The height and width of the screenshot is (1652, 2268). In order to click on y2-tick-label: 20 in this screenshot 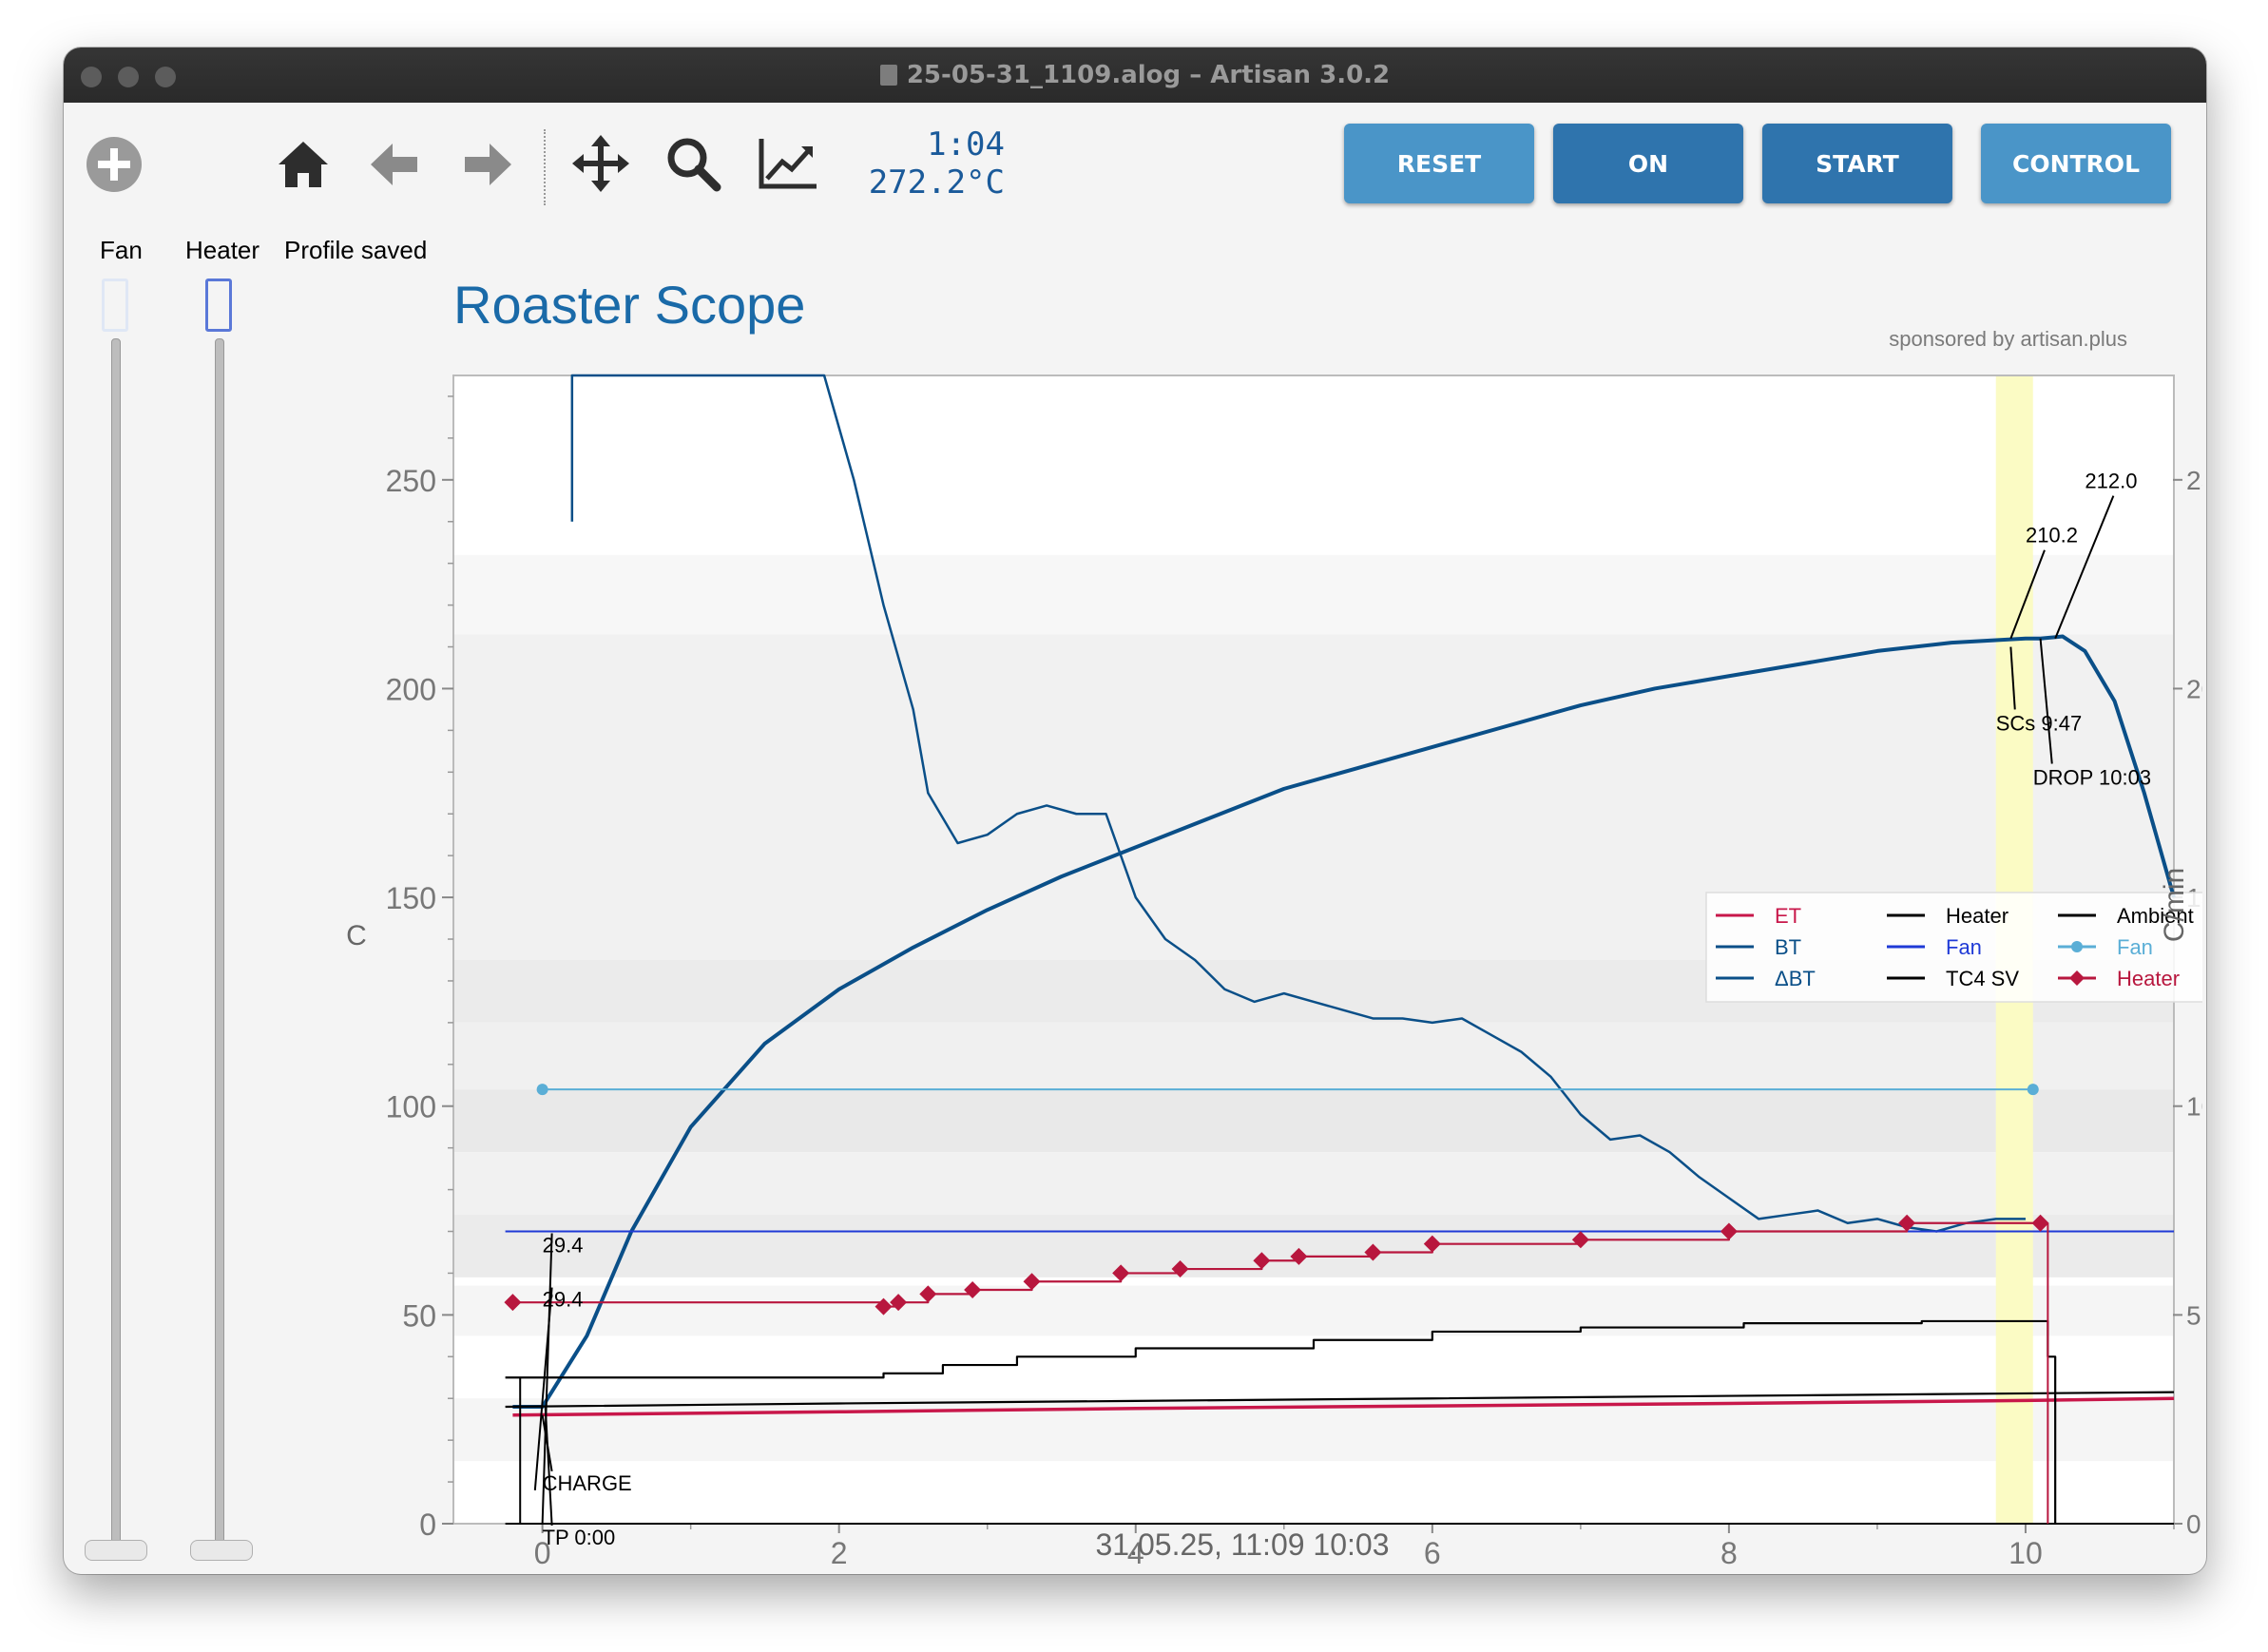, I will do `click(2194, 688)`.